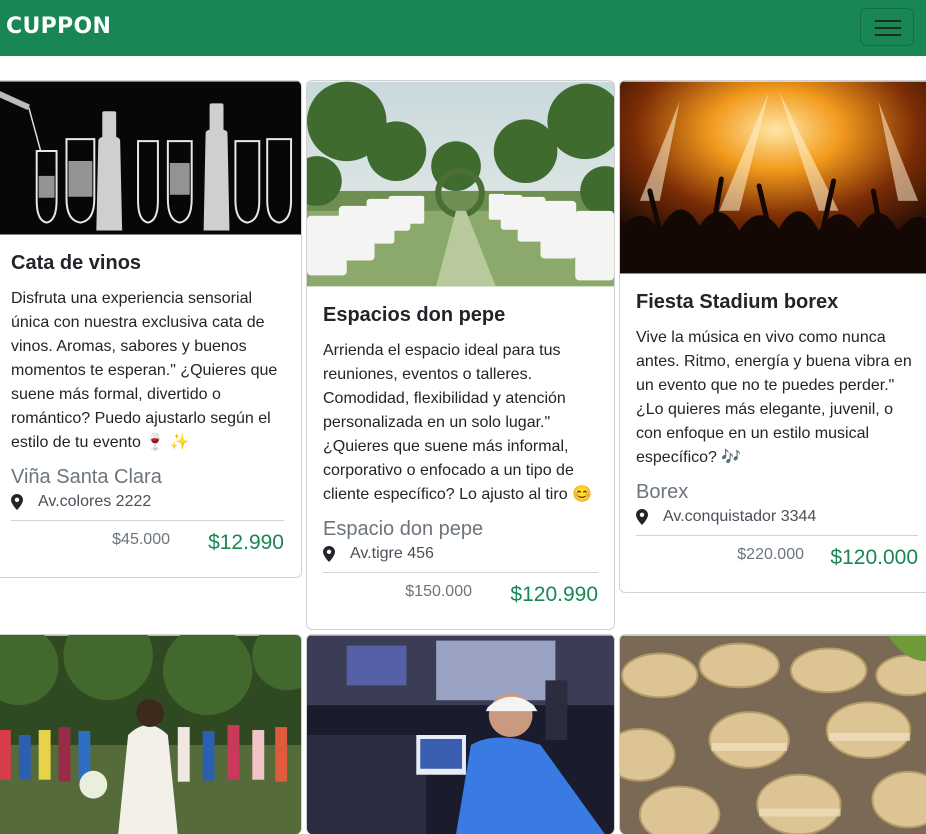  What do you see at coordinates (740, 516) in the screenshot?
I see `address-text: Av.conquistador 3344` at bounding box center [740, 516].